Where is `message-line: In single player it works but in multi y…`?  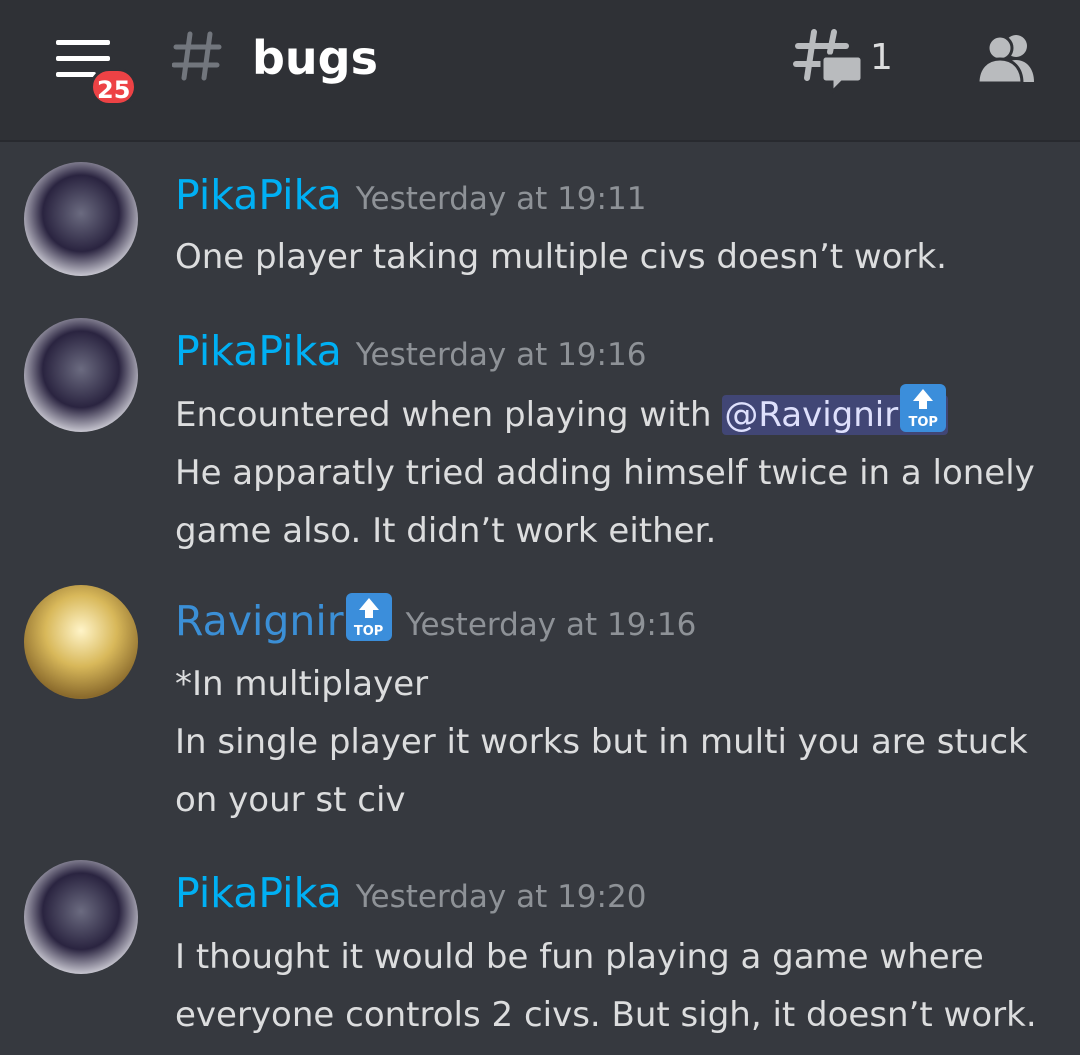 message-line: In single player it works but in multi y… is located at coordinates (601, 742).